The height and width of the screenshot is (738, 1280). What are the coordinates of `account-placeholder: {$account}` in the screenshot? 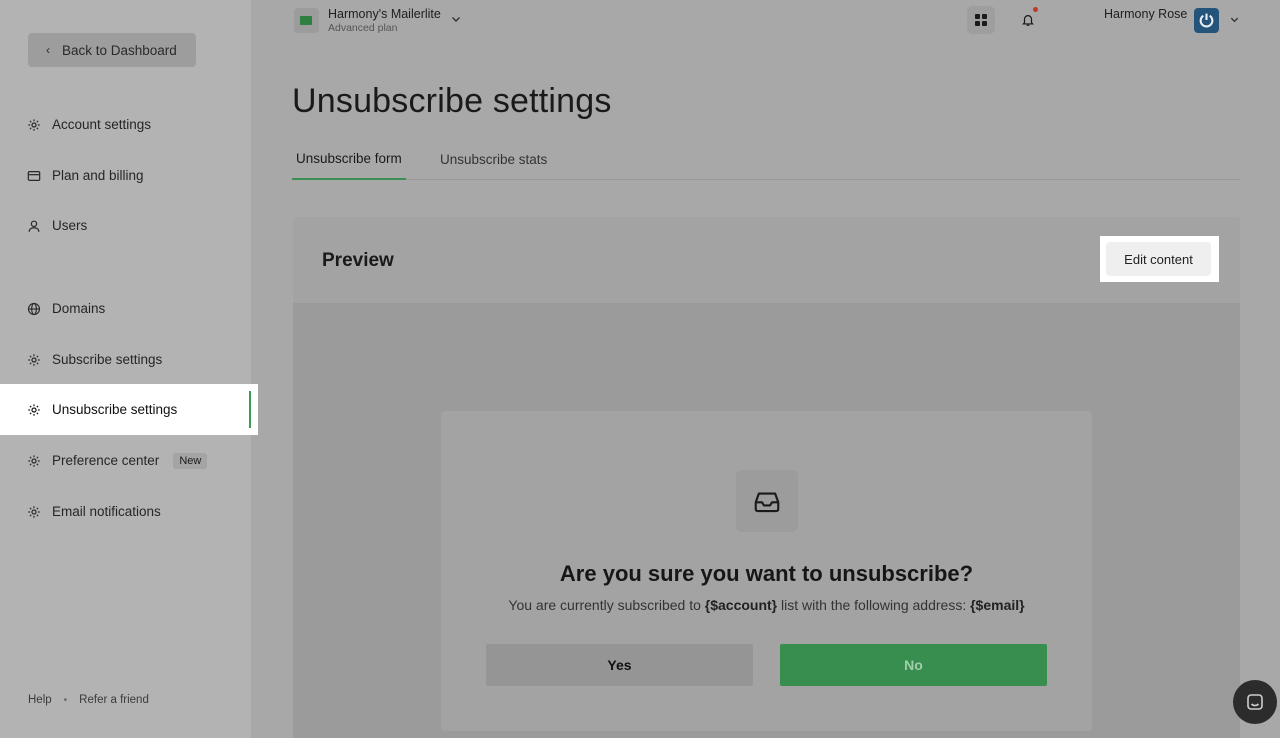 It's located at (741, 605).